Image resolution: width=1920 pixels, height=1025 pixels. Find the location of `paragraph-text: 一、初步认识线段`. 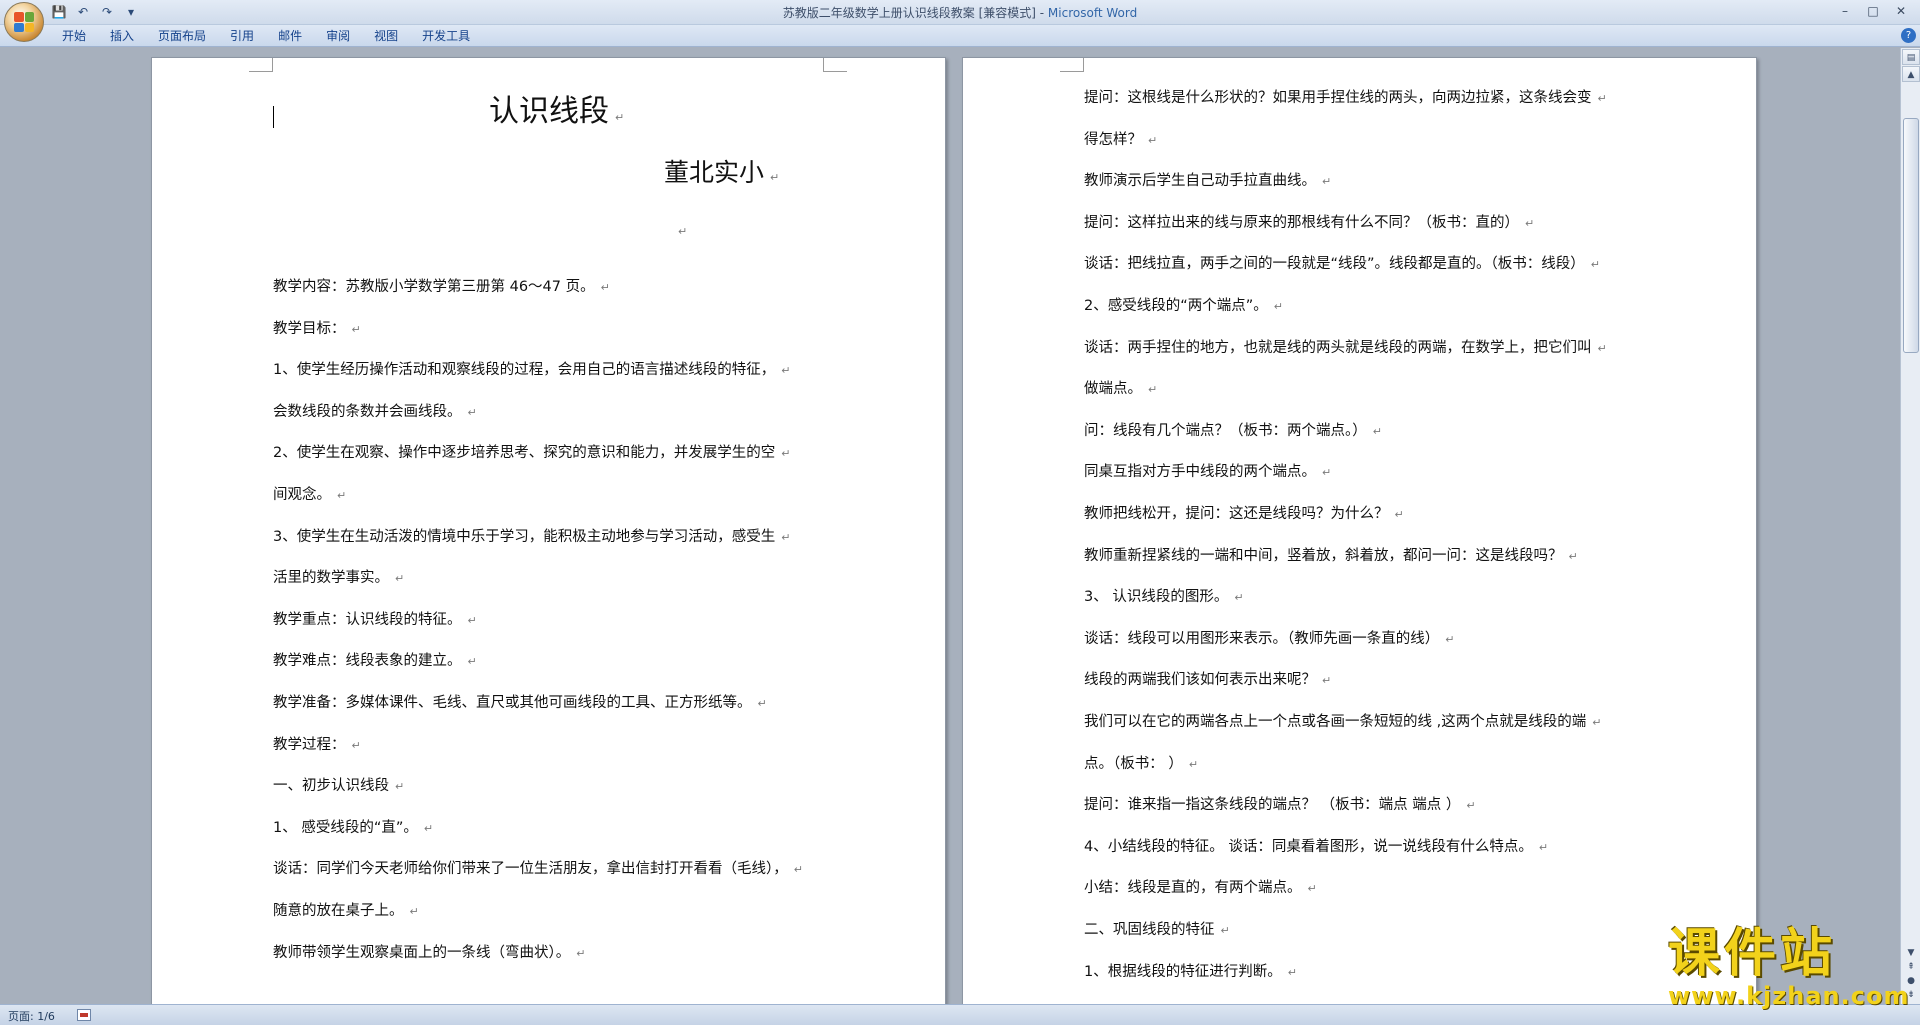

paragraph-text: 一、初步认识线段 is located at coordinates (331, 786).